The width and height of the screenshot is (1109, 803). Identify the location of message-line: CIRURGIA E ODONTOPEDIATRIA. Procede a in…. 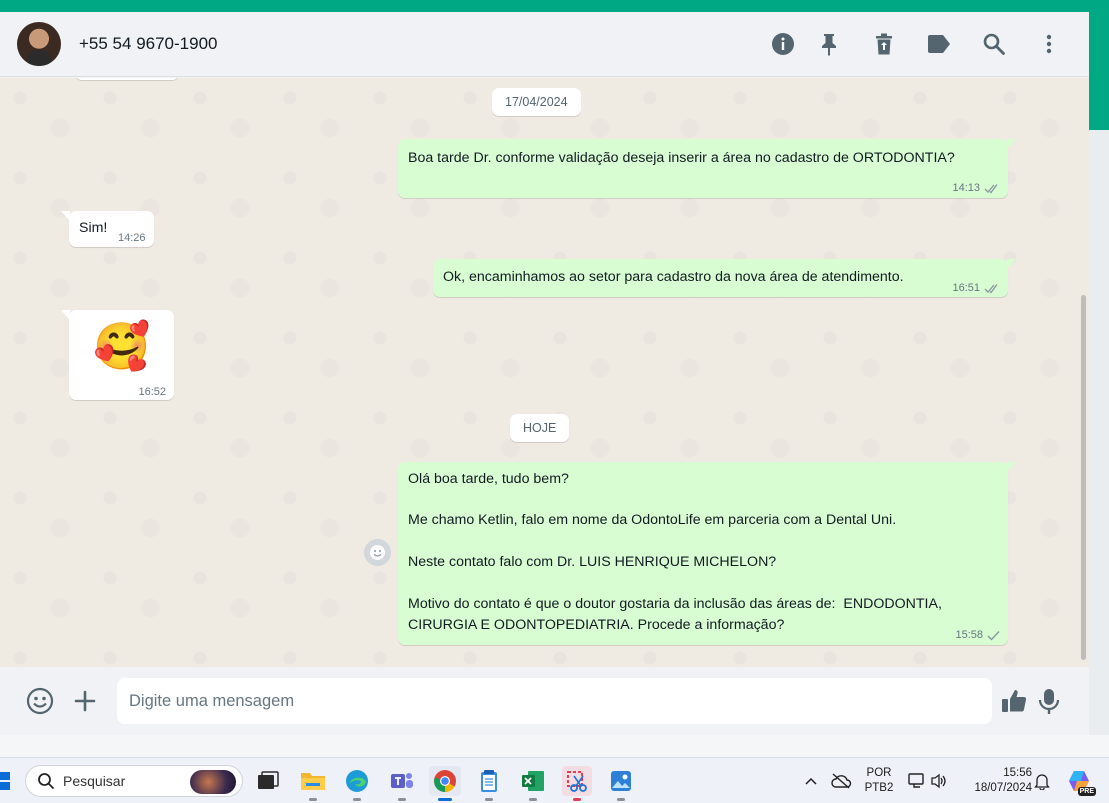
(596, 625).